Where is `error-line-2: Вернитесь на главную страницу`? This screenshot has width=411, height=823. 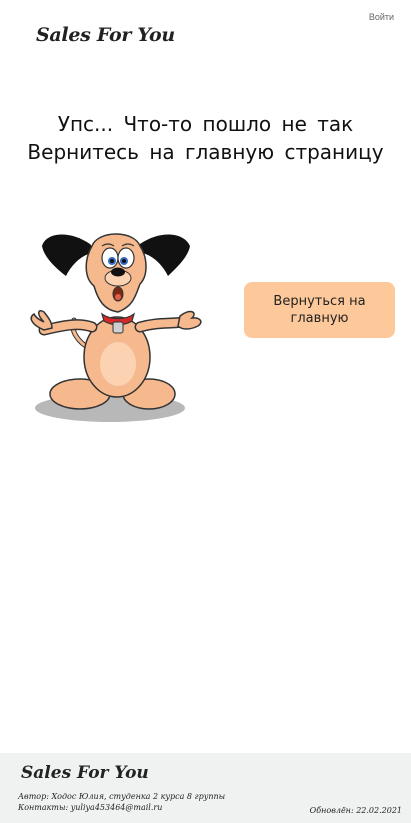 error-line-2: Вернитесь на главную страницу is located at coordinates (205, 152).